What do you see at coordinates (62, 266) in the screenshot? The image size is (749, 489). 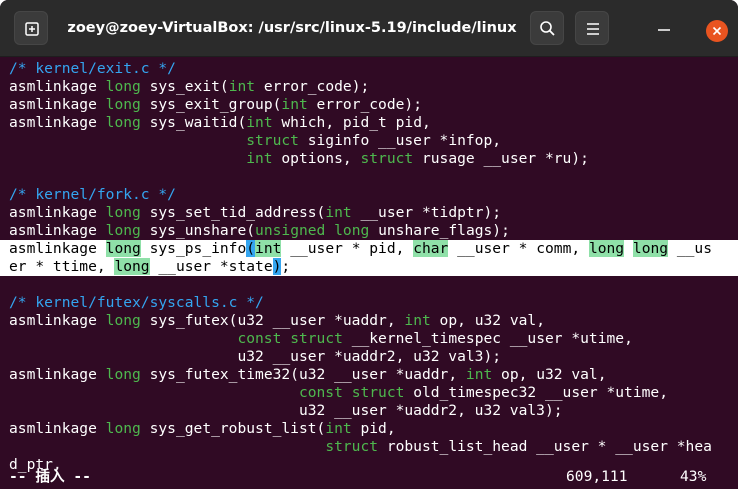 I see `code-text: er * ttime,` at bounding box center [62, 266].